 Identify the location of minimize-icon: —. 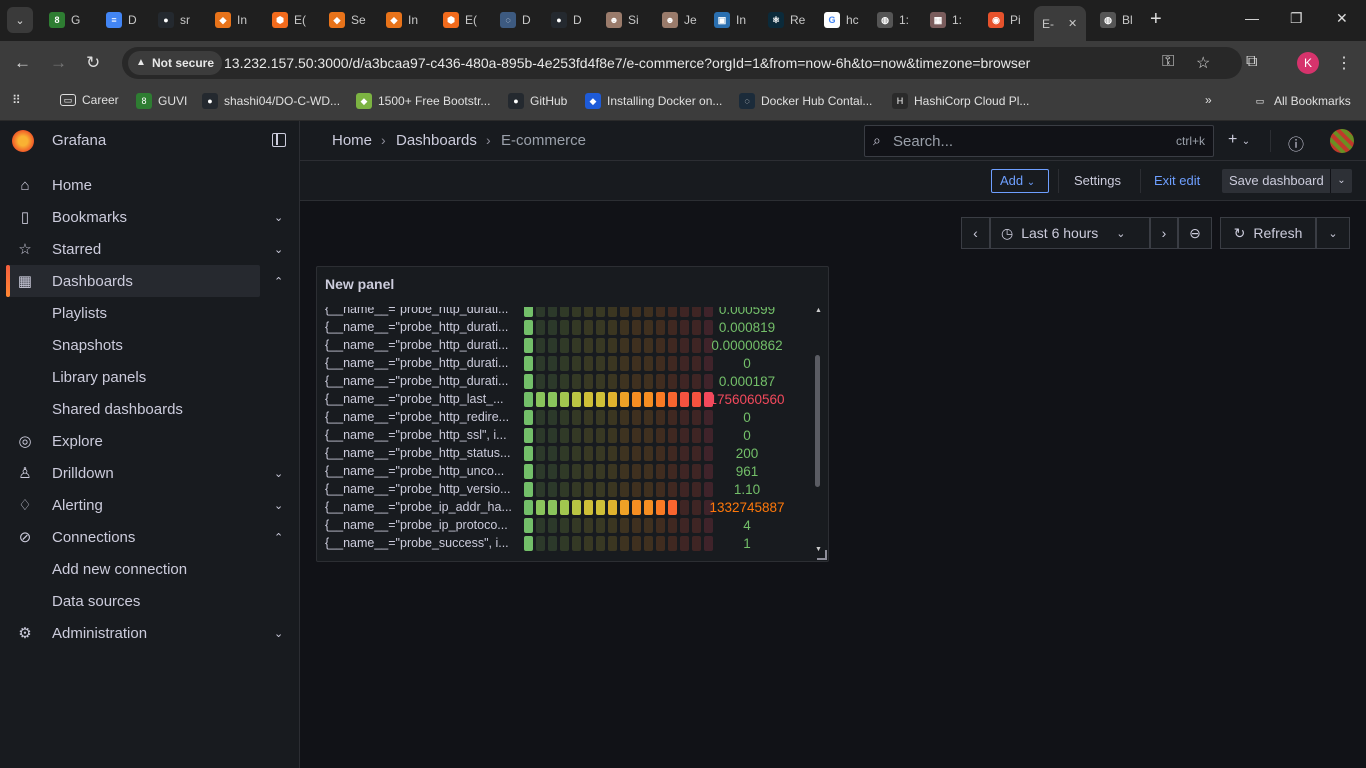
(1252, 18).